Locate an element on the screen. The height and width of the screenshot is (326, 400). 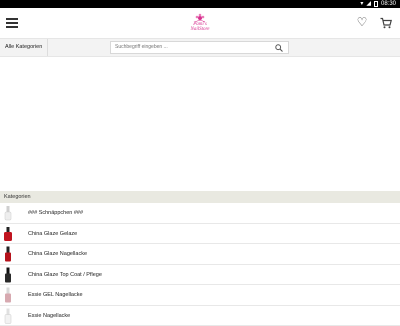
toolbar: Alle Kategorien is located at coordinates (200, 47).